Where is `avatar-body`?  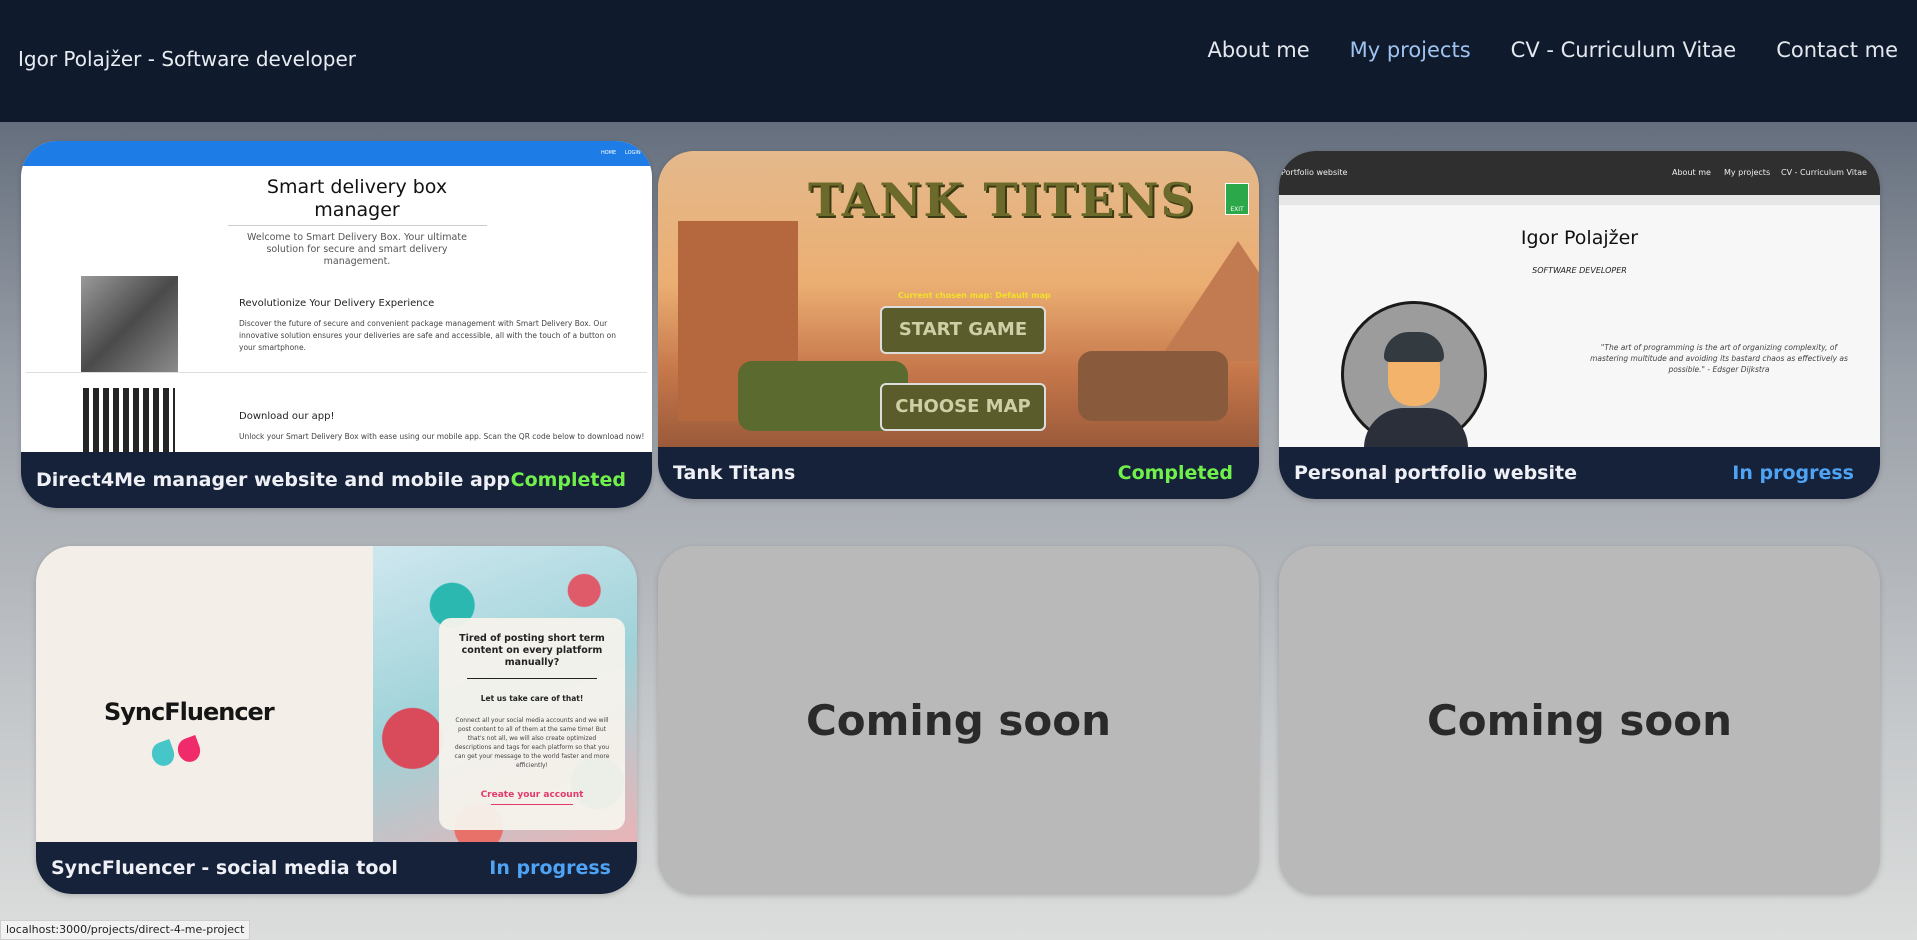 avatar-body is located at coordinates (1416, 427).